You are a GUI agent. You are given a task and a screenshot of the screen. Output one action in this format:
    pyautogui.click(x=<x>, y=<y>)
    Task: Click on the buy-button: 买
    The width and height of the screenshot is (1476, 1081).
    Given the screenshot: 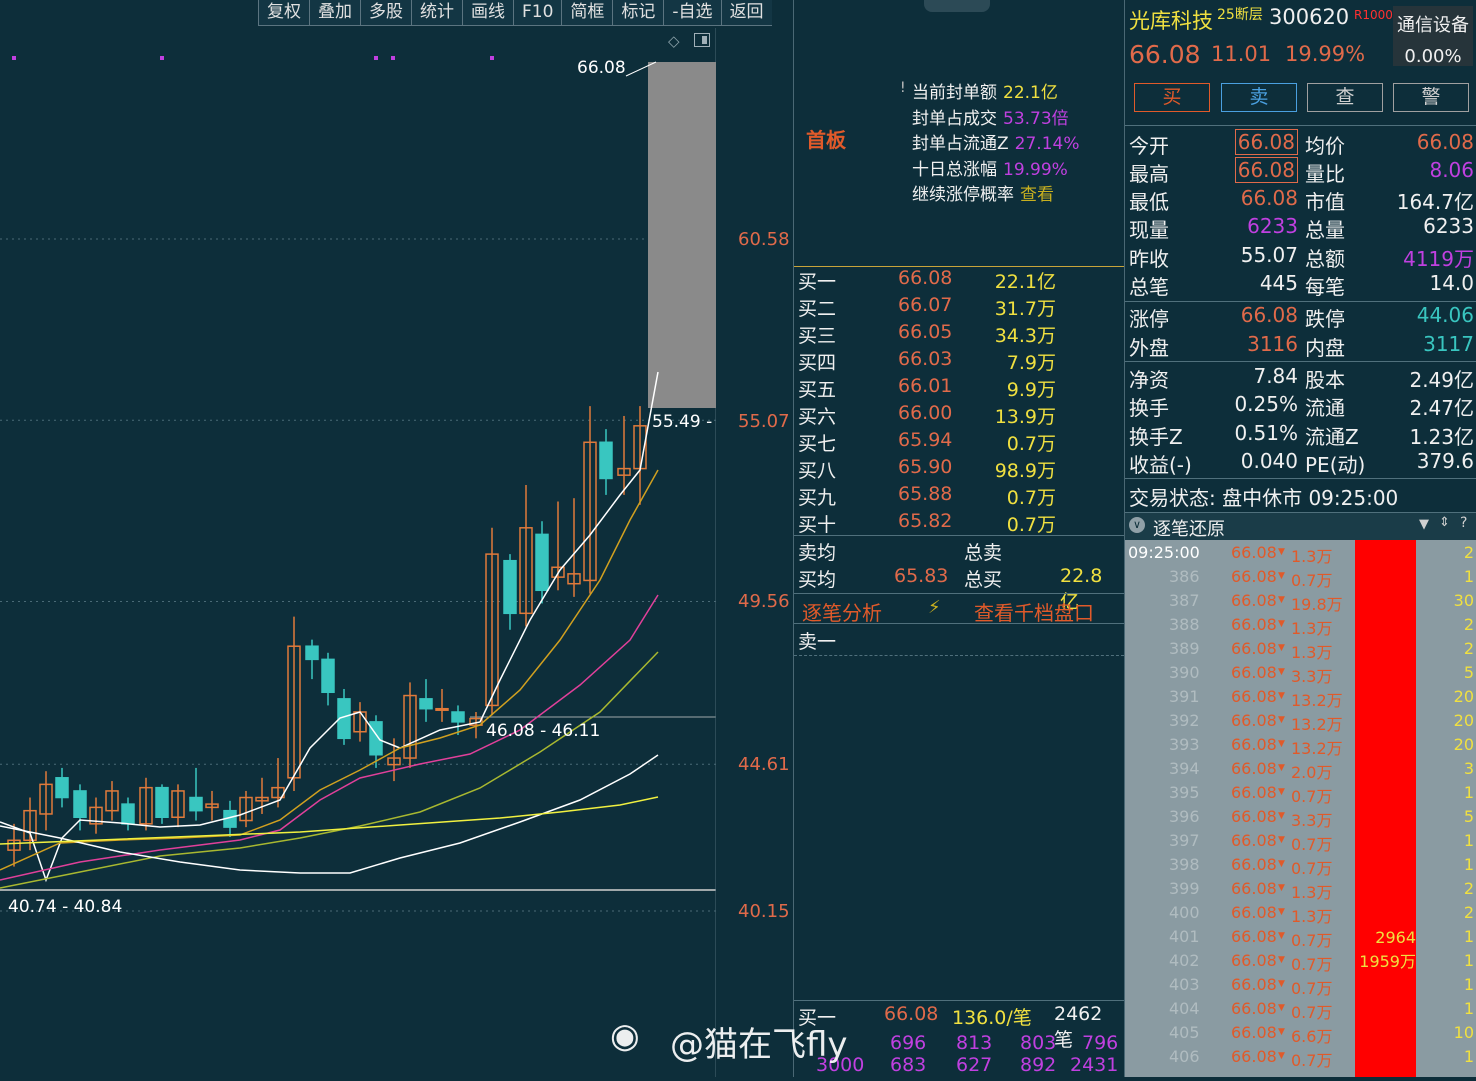 What is the action you would take?
    pyautogui.click(x=1172, y=97)
    